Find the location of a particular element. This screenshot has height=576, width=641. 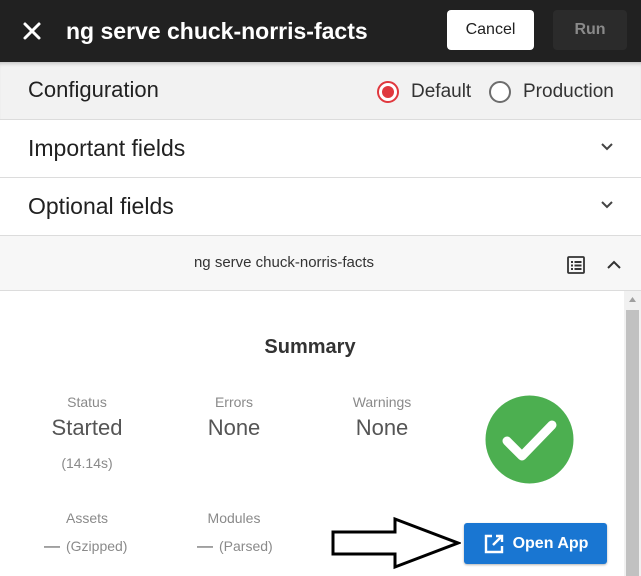

chevron-up-icon is located at coordinates (614, 264).